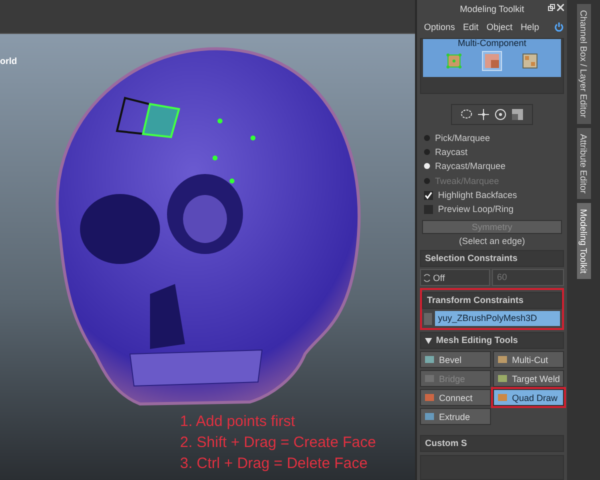  Describe the element at coordinates (8, 61) in the screenshot. I see `axis-label: orld` at that location.